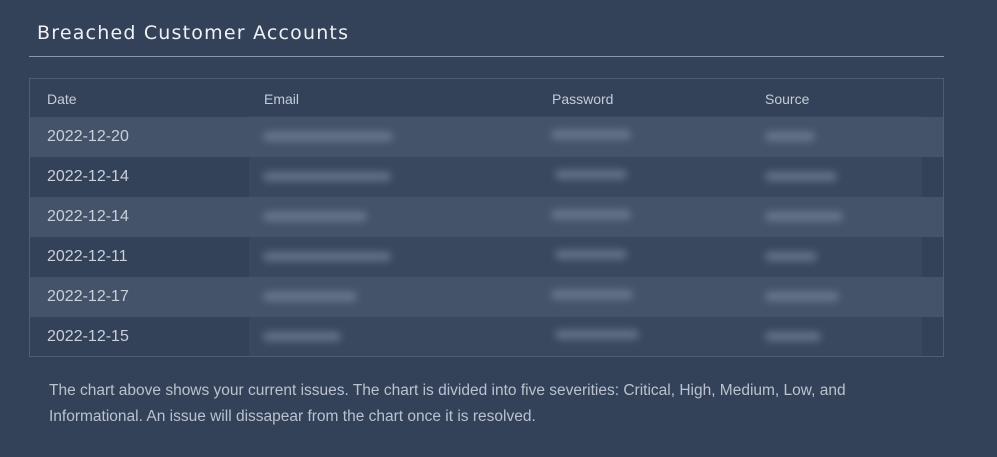 This screenshot has width=997, height=457. Describe the element at coordinates (88, 296) in the screenshot. I see `date-cell: 2022-12-17` at that location.